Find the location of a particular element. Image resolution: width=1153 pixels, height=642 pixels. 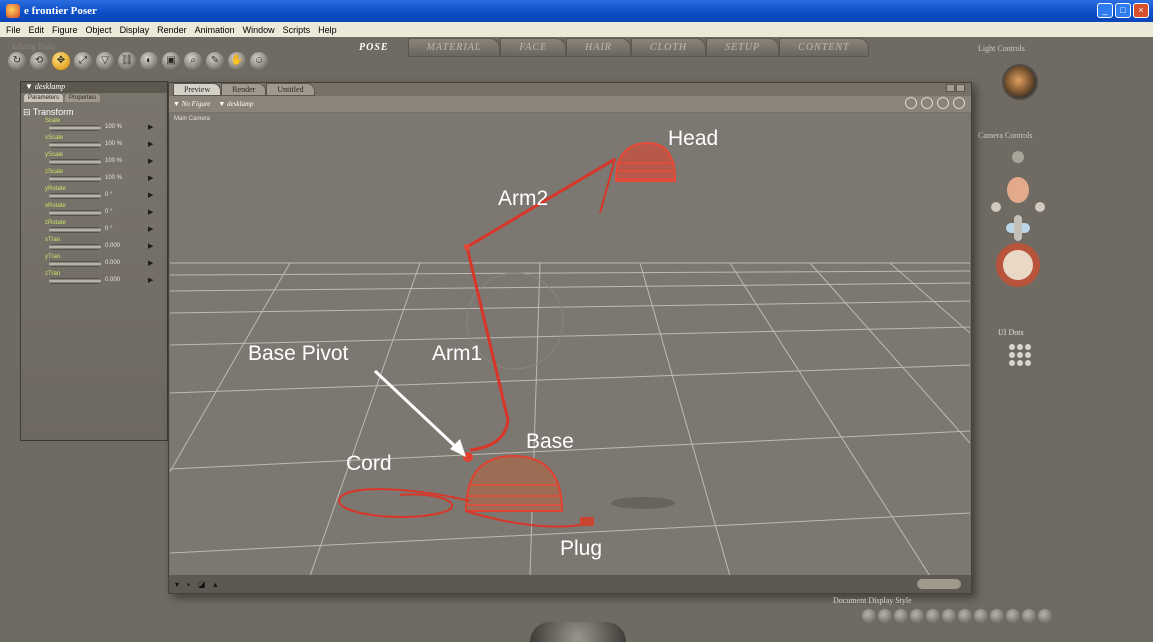

shadow-toggle-icon: ◪ is located at coordinates (202, 584).